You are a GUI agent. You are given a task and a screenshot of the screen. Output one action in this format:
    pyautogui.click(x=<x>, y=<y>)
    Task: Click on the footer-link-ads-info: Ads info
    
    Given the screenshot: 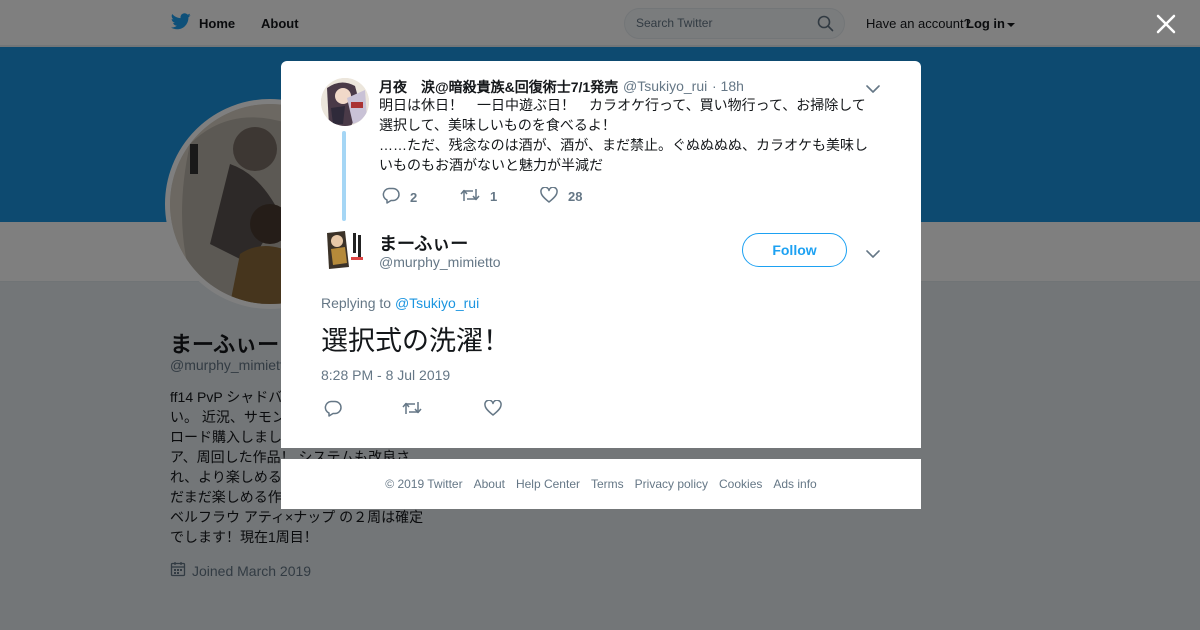 What is the action you would take?
    pyautogui.click(x=794, y=484)
    